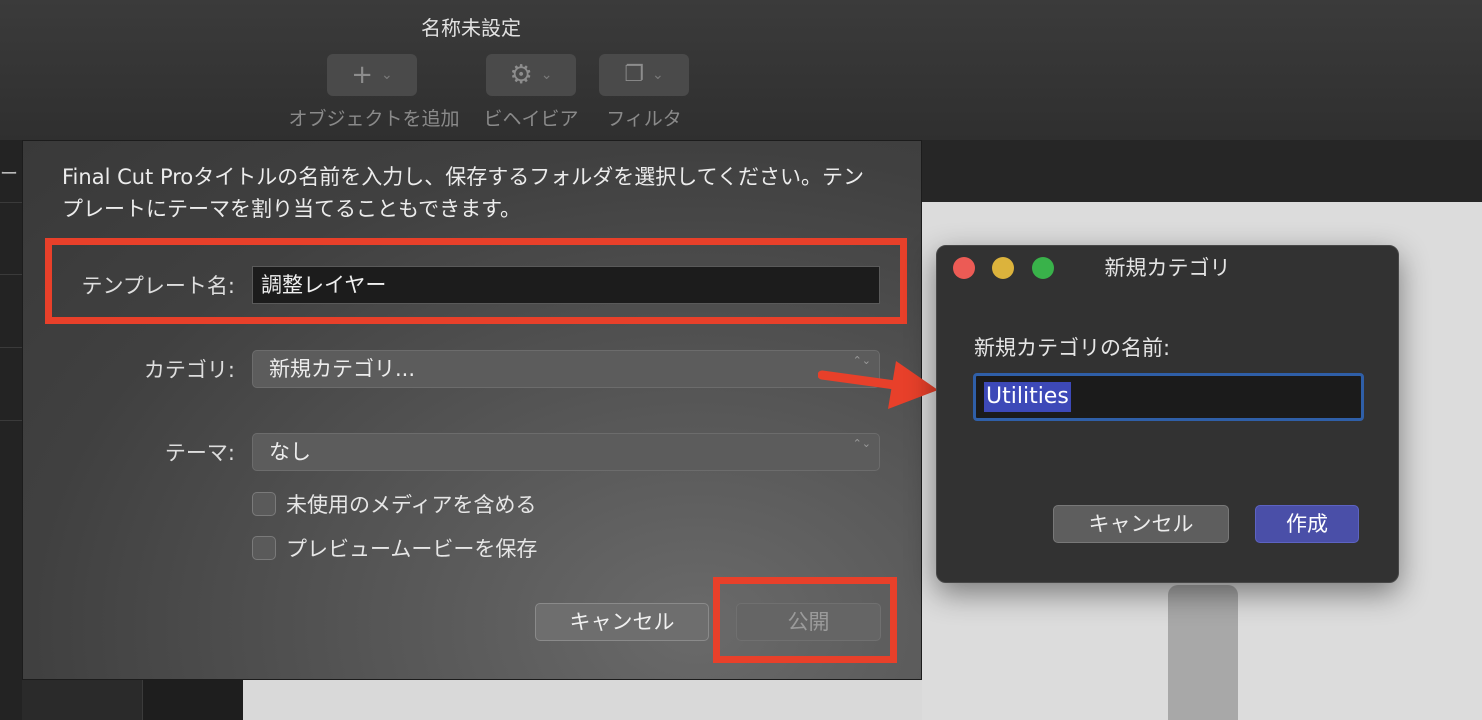 The height and width of the screenshot is (720, 1482). I want to click on annotation-arrow, so click(878, 385).